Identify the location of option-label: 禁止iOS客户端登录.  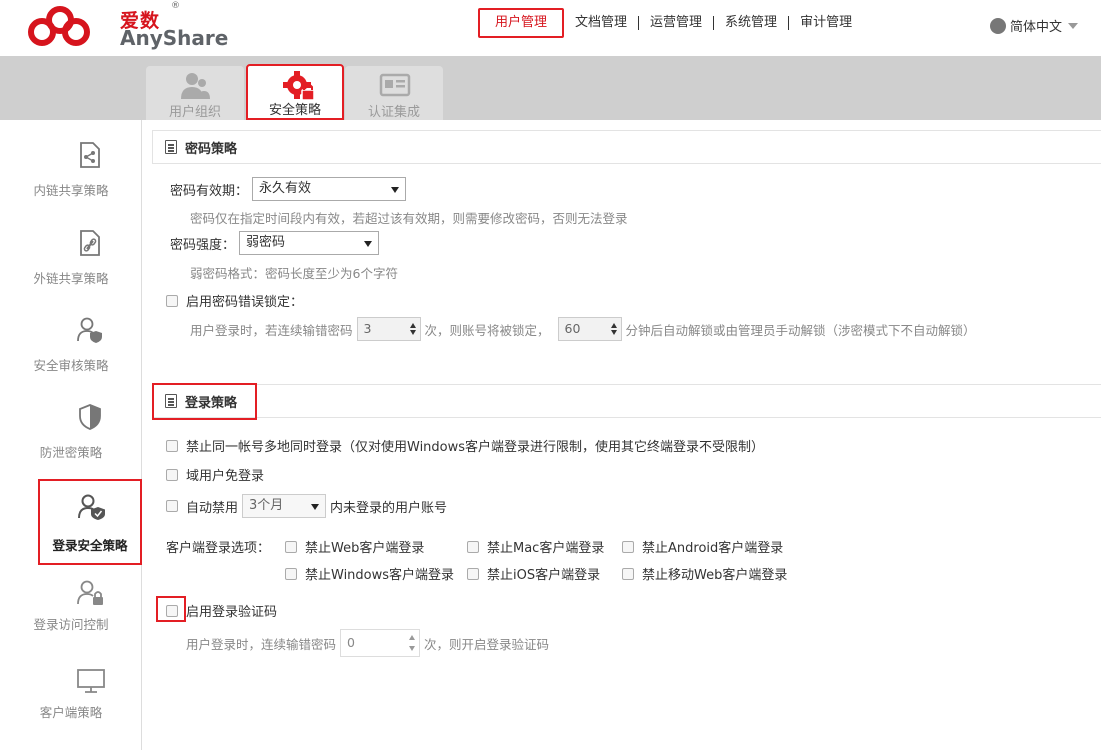
(544, 575).